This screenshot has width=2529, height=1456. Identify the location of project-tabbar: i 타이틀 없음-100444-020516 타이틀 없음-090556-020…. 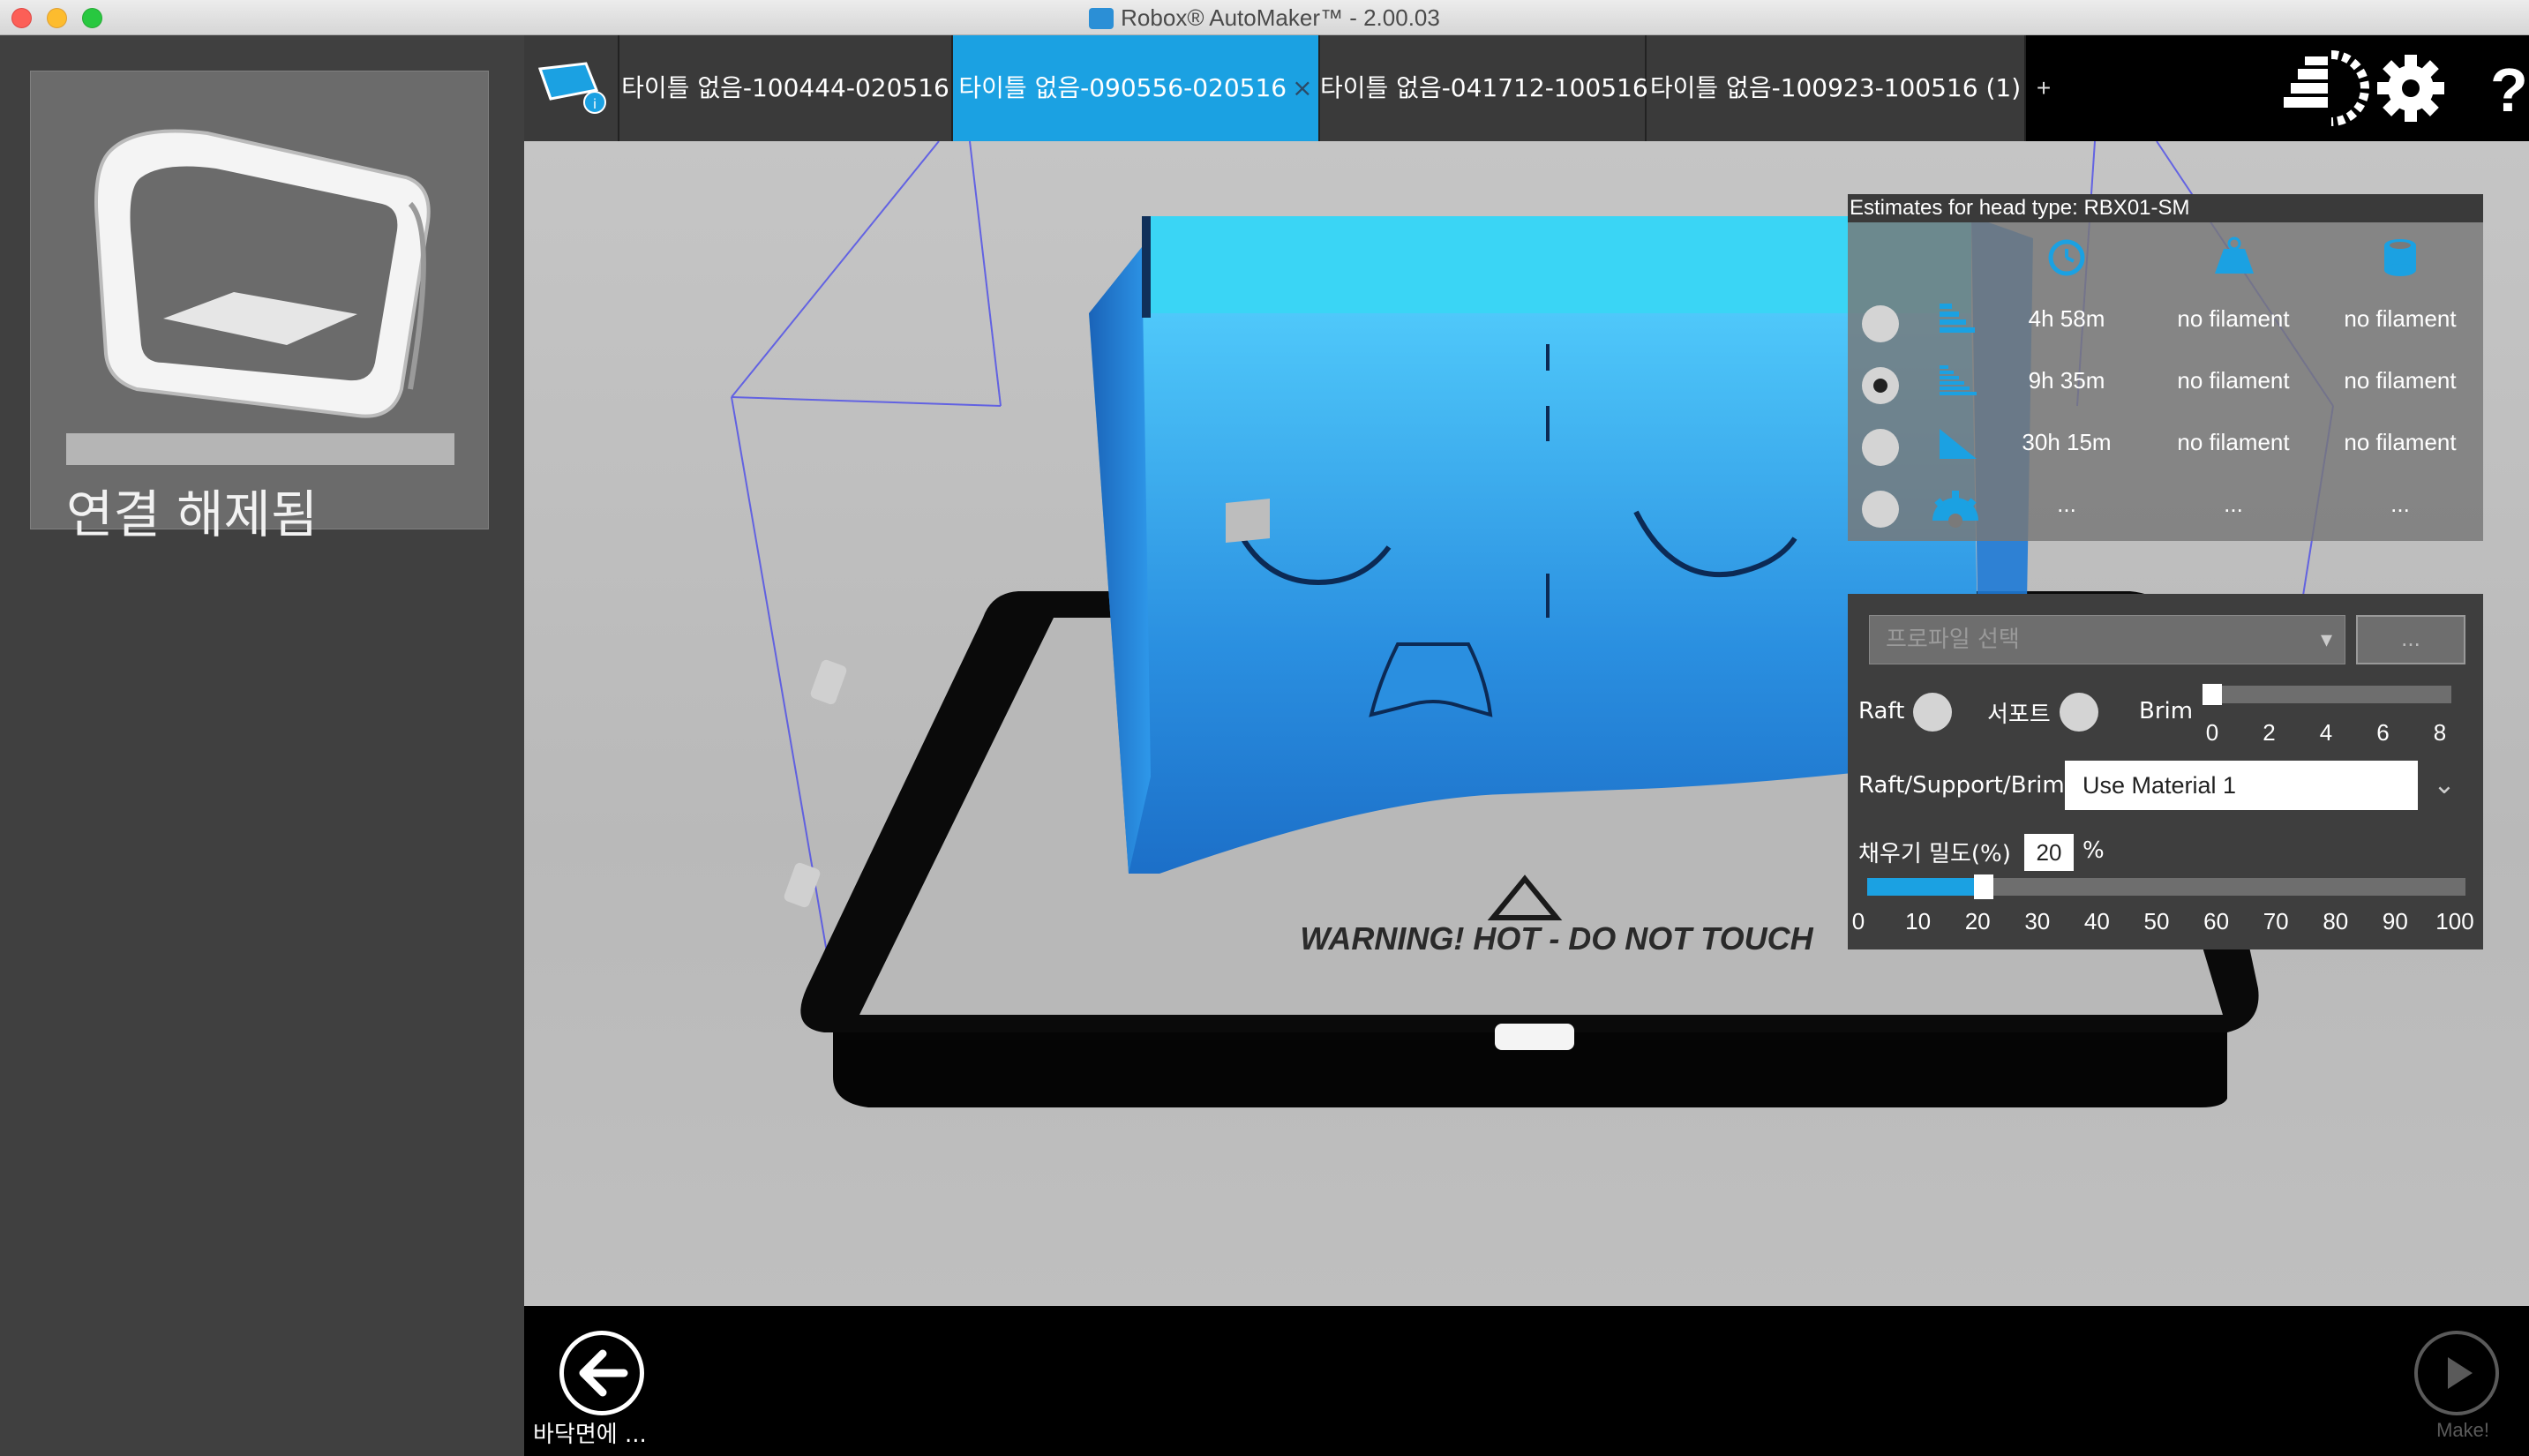
(1526, 88).